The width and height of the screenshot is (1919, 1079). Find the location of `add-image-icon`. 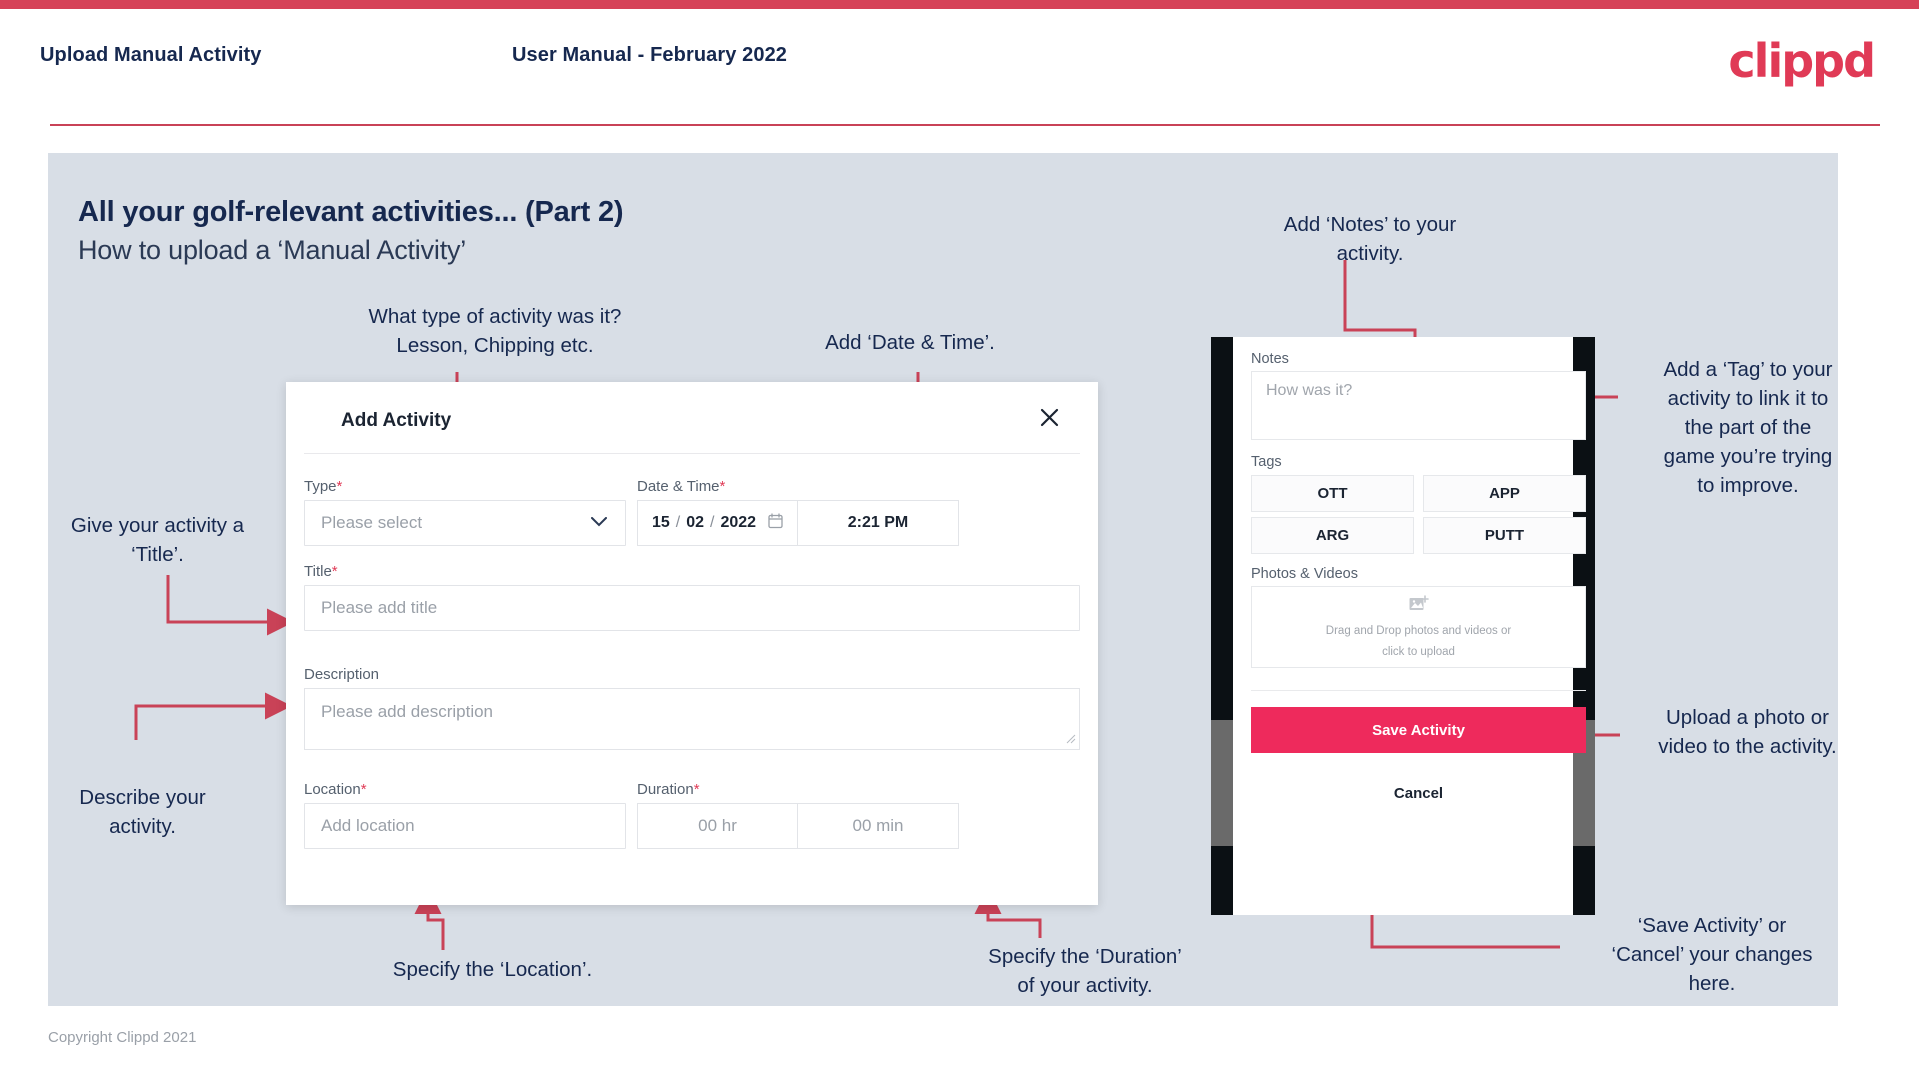

add-image-icon is located at coordinates (1419, 606).